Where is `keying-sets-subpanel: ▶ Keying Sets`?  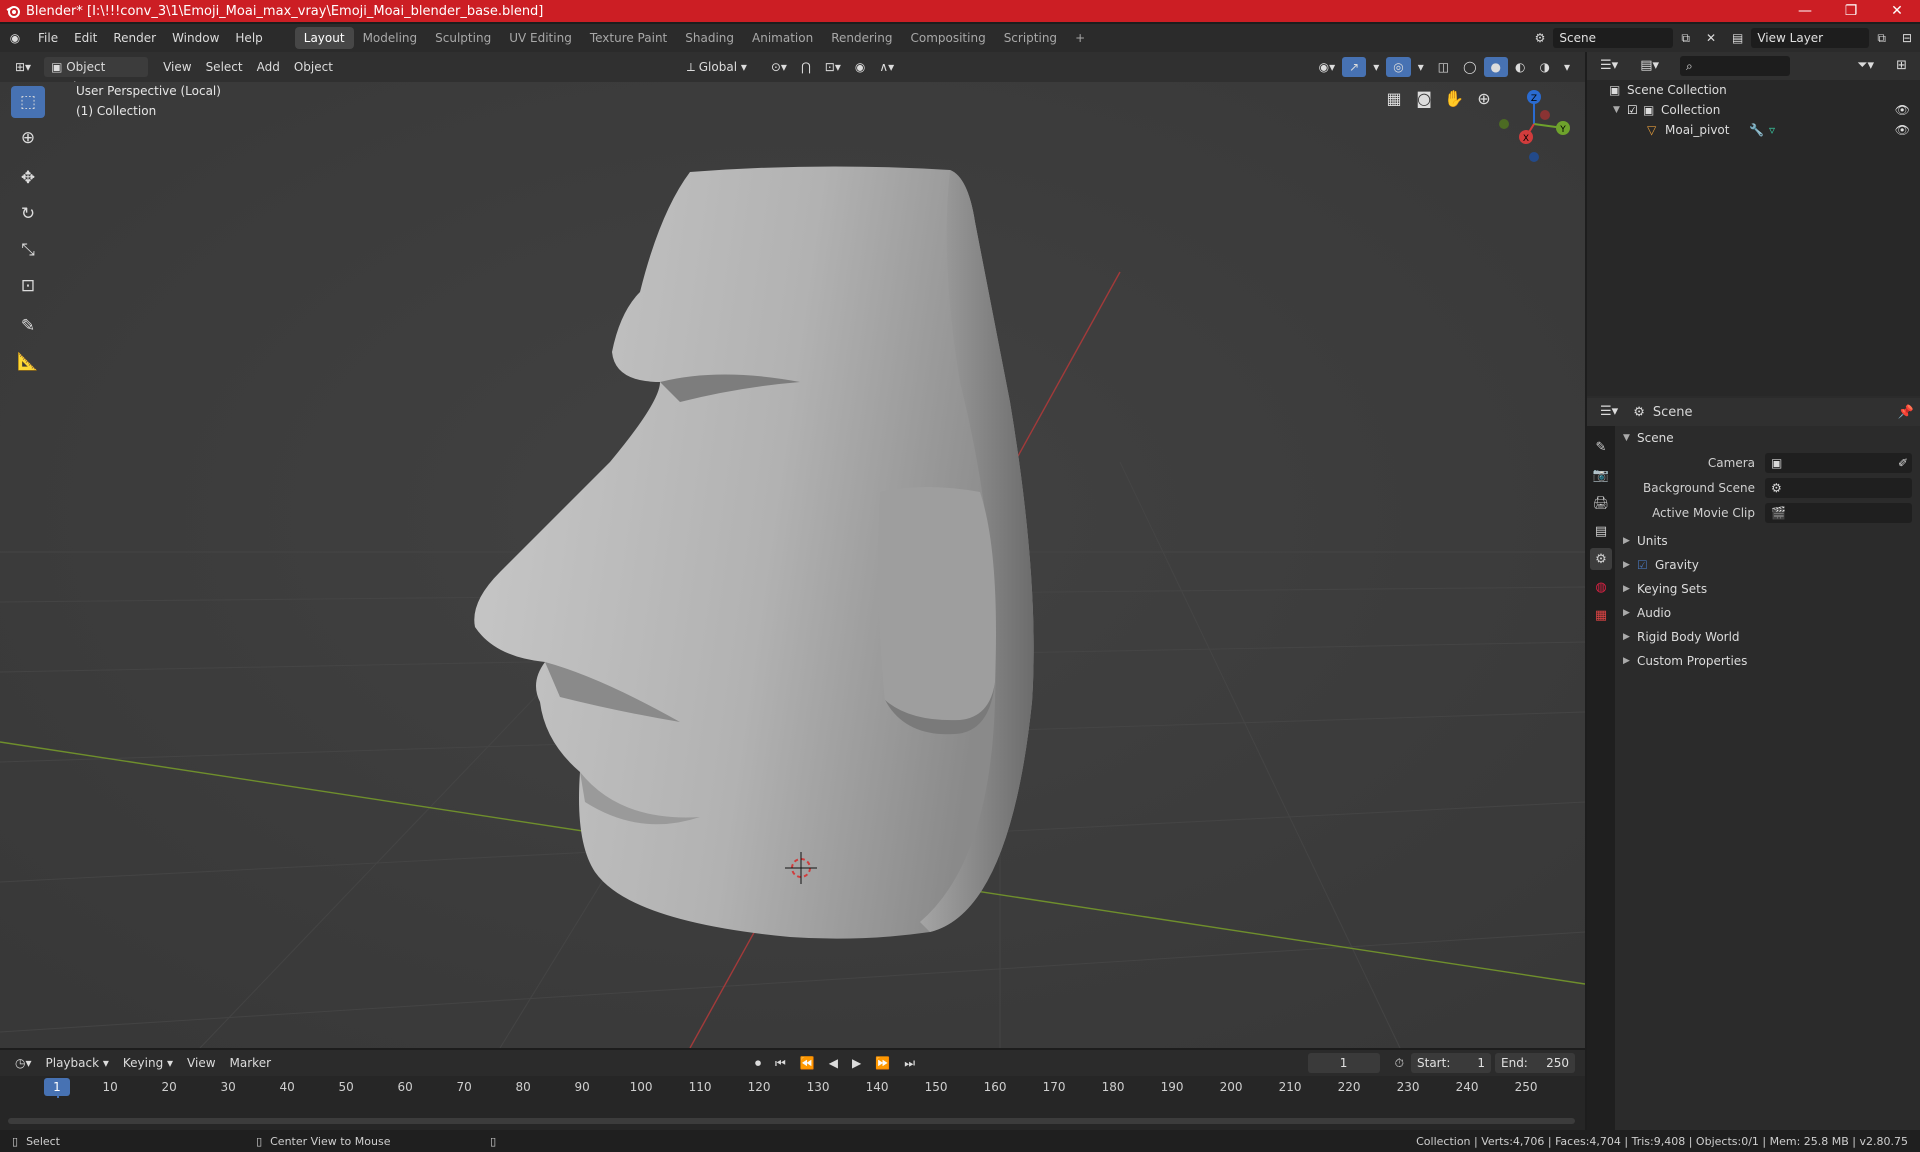
keying-sets-subpanel: ▶ Keying Sets is located at coordinates (1767, 589).